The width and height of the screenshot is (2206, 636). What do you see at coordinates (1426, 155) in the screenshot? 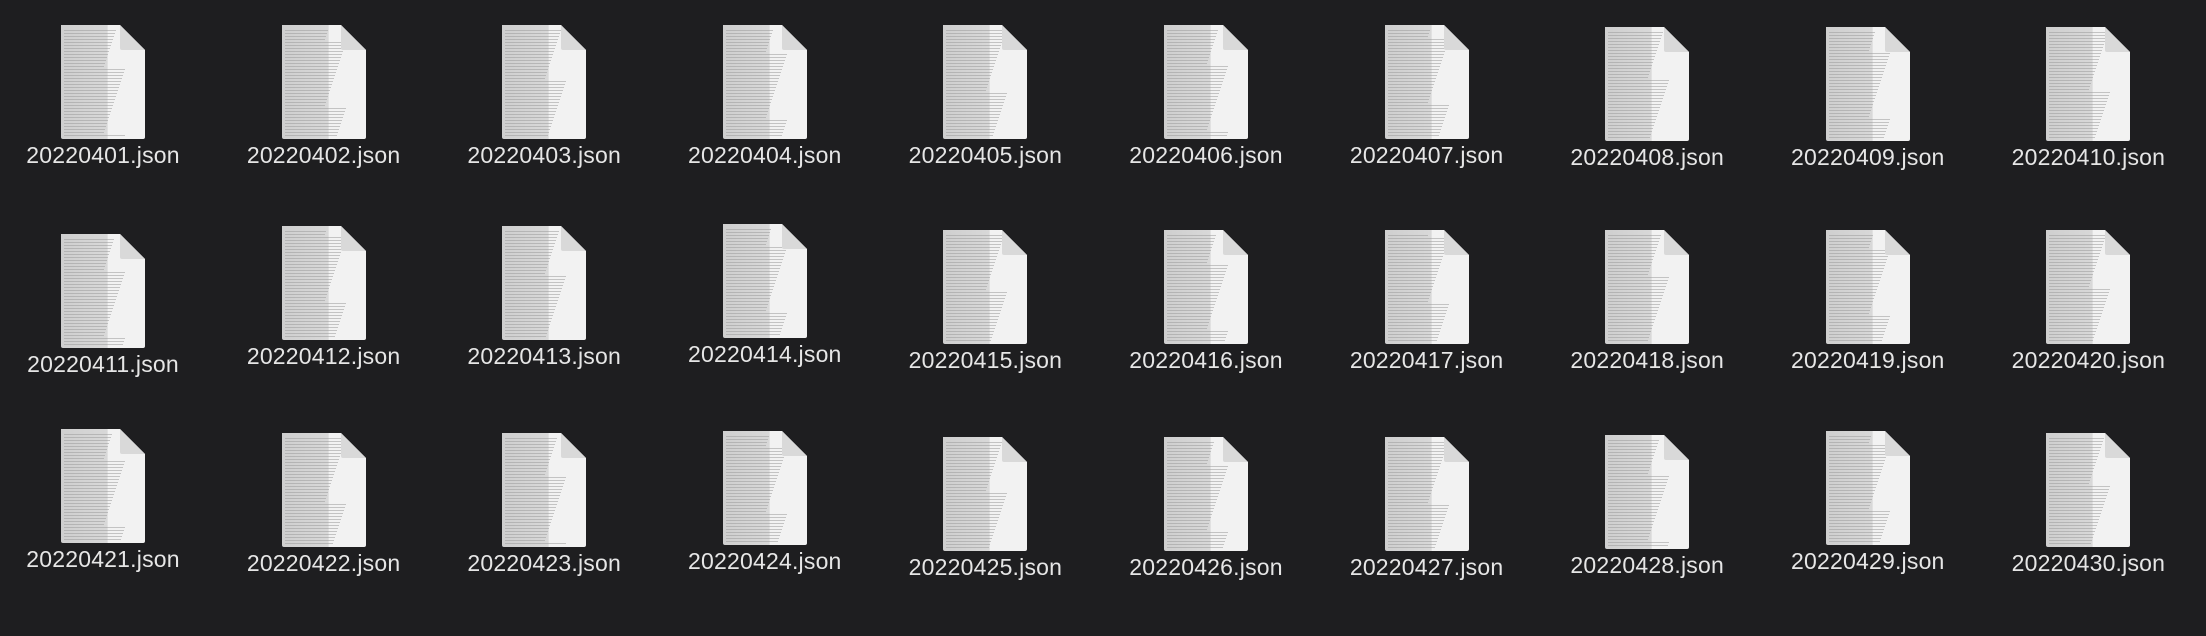
I see `file-name-label: 20220407.json` at bounding box center [1426, 155].